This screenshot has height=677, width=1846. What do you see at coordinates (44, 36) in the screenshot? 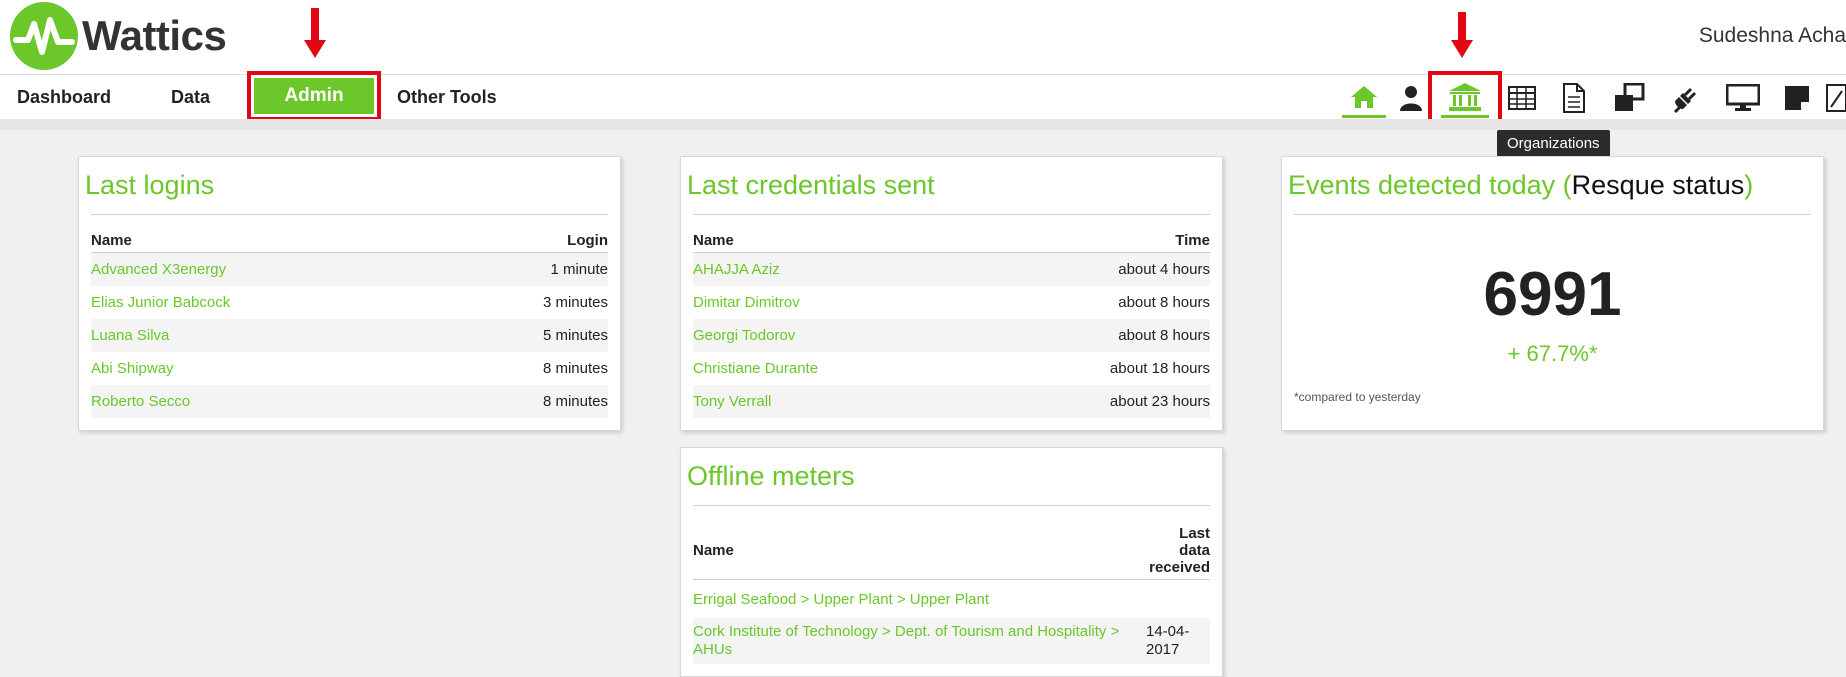
I see `logo-wave-icon` at bounding box center [44, 36].